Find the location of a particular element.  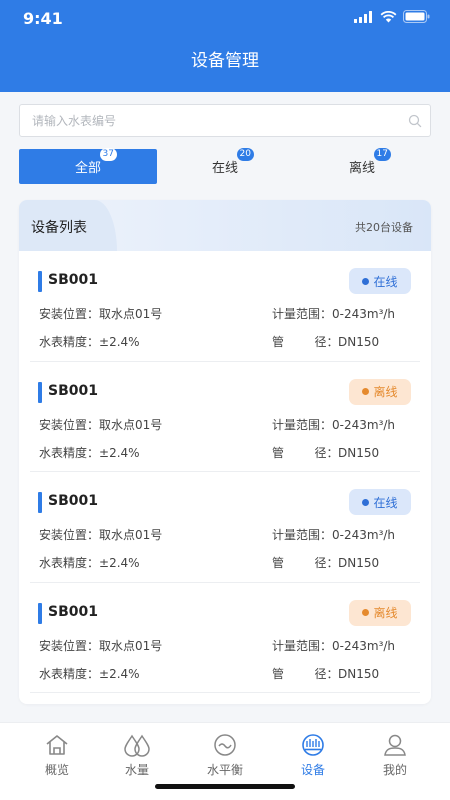

tab-label: 在线 is located at coordinates (224, 168).